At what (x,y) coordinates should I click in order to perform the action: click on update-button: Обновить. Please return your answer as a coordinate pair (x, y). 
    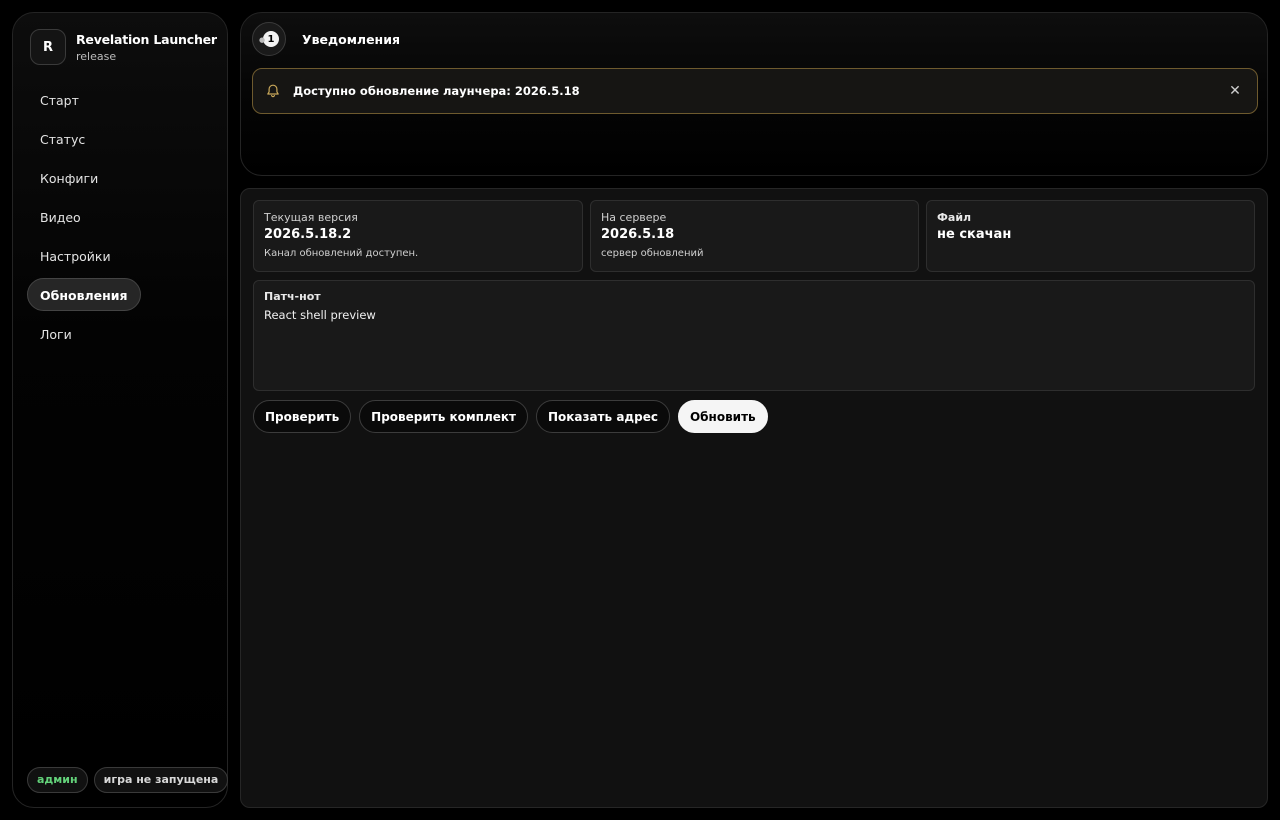
    Looking at the image, I should click on (722, 416).